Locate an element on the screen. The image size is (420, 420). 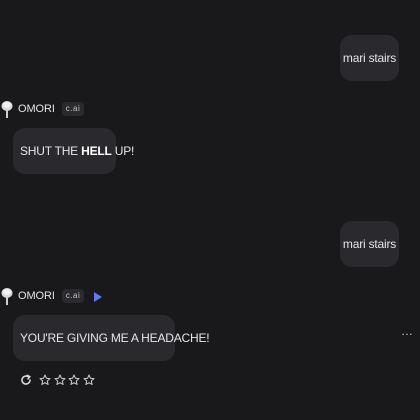
character-message-bubble: YOU'RE GIVING ME A HEADACHE! is located at coordinates (111, 338).